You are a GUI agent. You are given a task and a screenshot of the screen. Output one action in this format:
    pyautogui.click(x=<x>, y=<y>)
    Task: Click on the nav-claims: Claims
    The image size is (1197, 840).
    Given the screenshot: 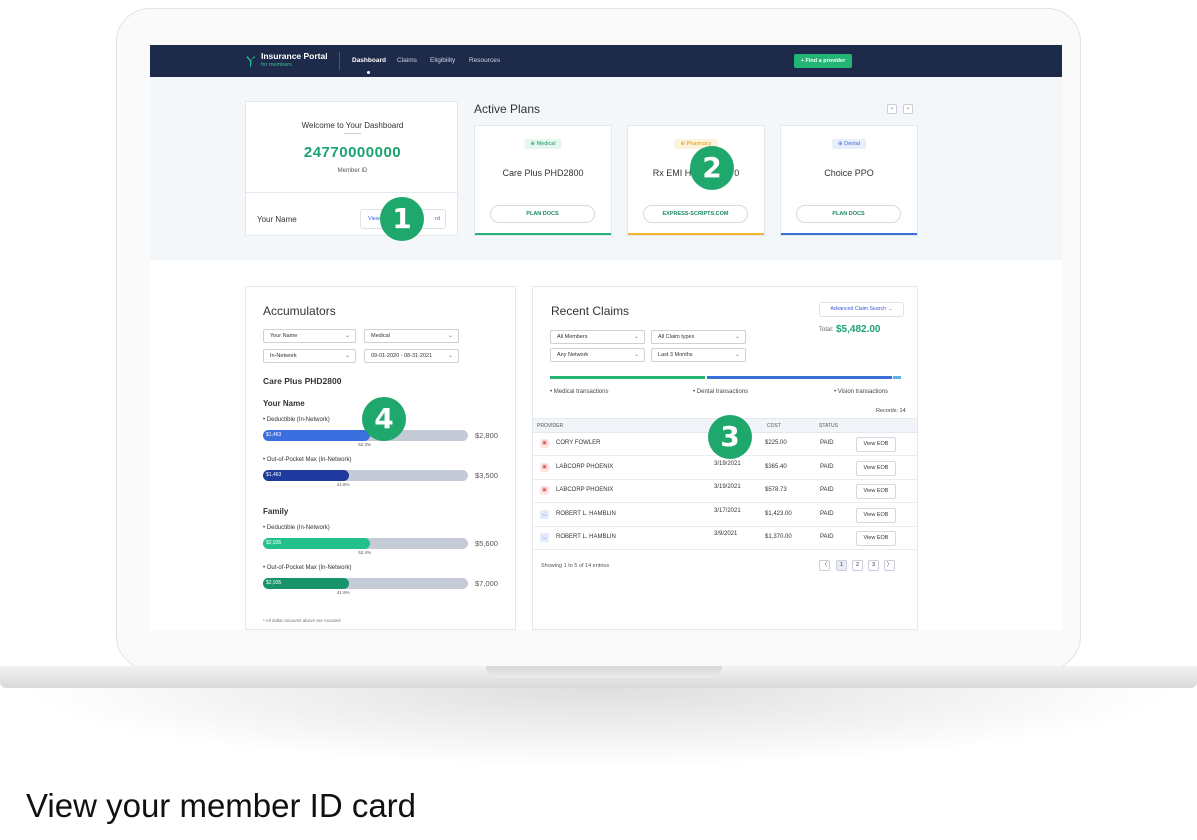 What is the action you would take?
    pyautogui.click(x=407, y=60)
    